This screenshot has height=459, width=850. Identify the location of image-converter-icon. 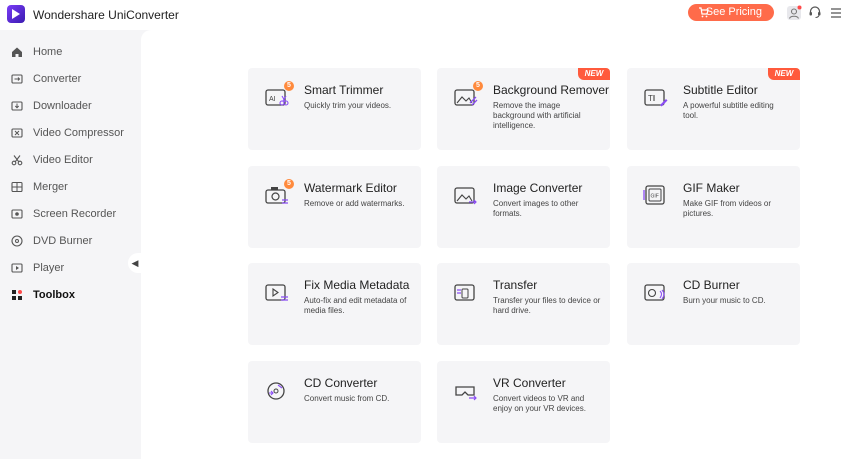
(465, 196).